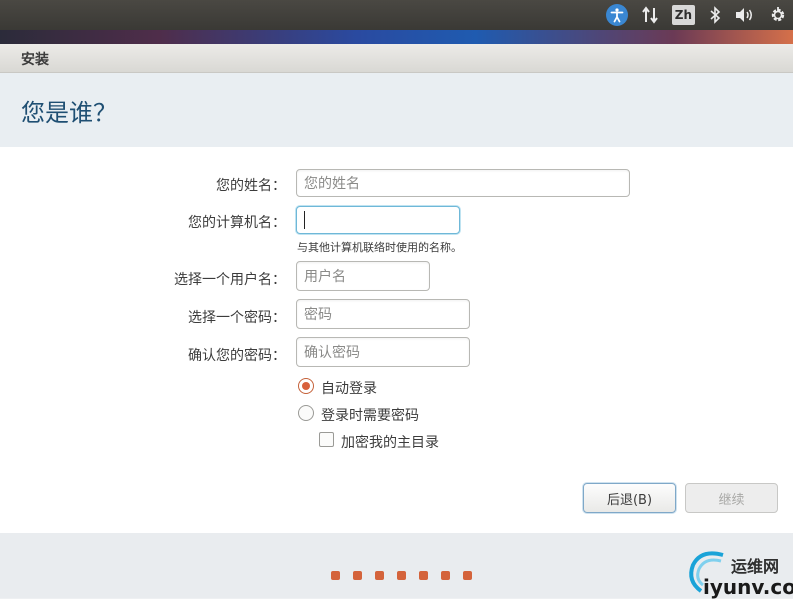 The width and height of the screenshot is (793, 599). What do you see at coordinates (237, 223) in the screenshot?
I see `computer-name-label: 您的计算机名：` at bounding box center [237, 223].